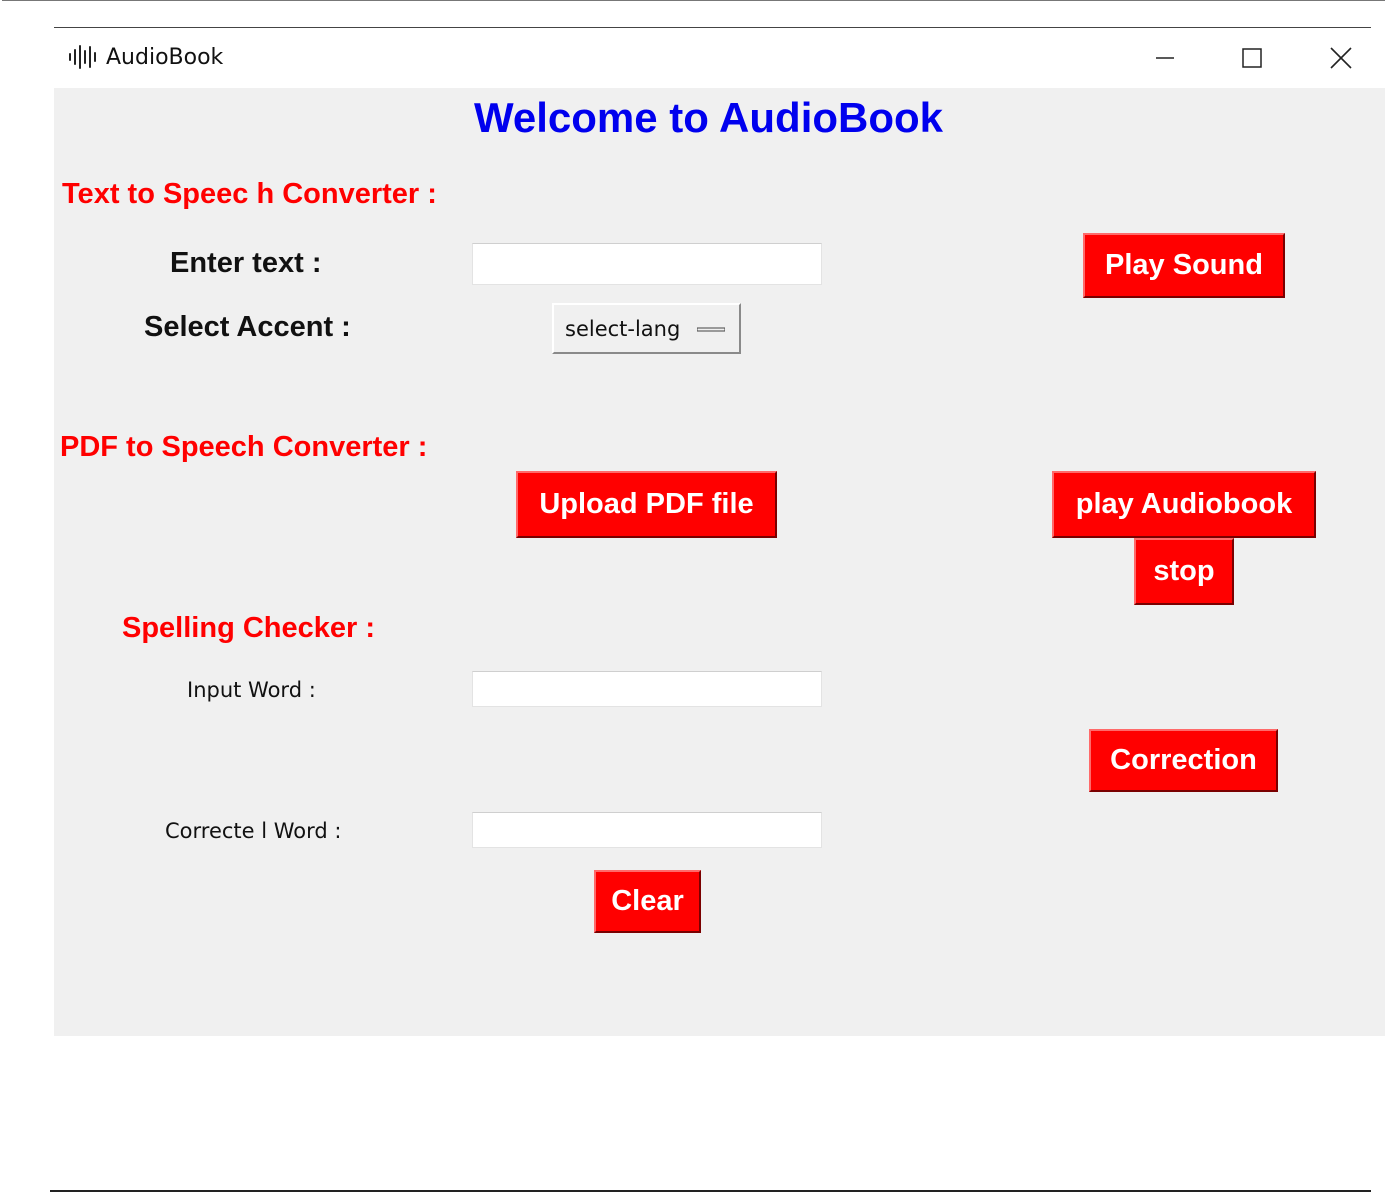  Describe the element at coordinates (247, 327) in the screenshot. I see `select-accent-label: Select Accent :` at that location.